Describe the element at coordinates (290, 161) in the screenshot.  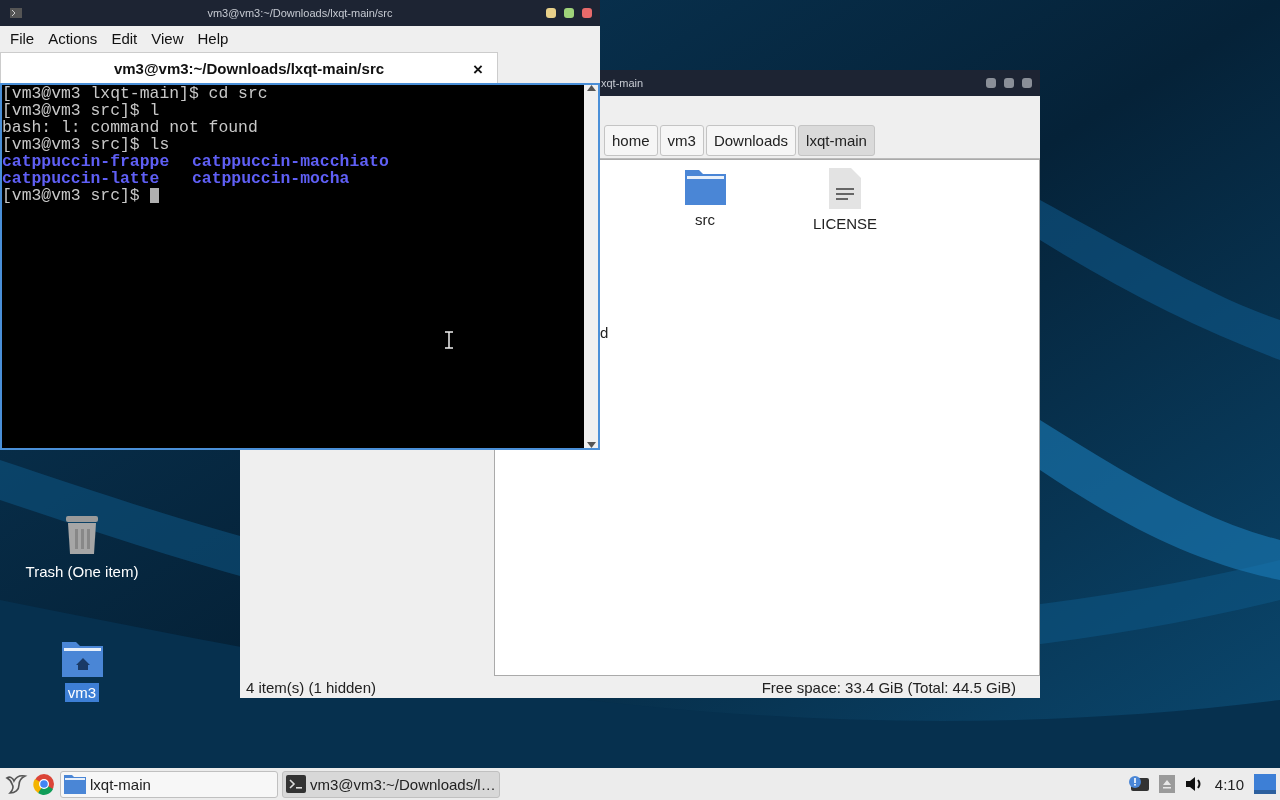
I see `directory-name: catppuccin-macchiato` at that location.